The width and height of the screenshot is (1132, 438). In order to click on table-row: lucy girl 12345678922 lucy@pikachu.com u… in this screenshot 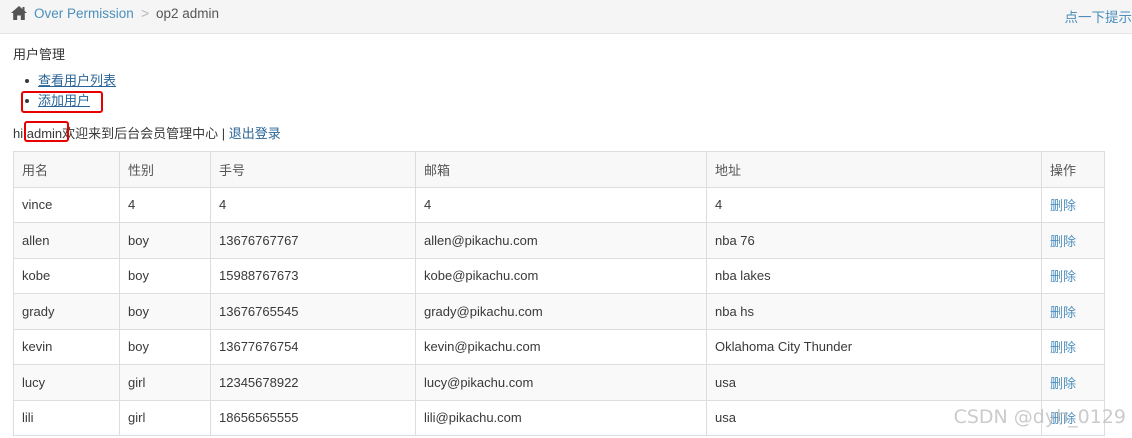, I will do `click(559, 382)`.